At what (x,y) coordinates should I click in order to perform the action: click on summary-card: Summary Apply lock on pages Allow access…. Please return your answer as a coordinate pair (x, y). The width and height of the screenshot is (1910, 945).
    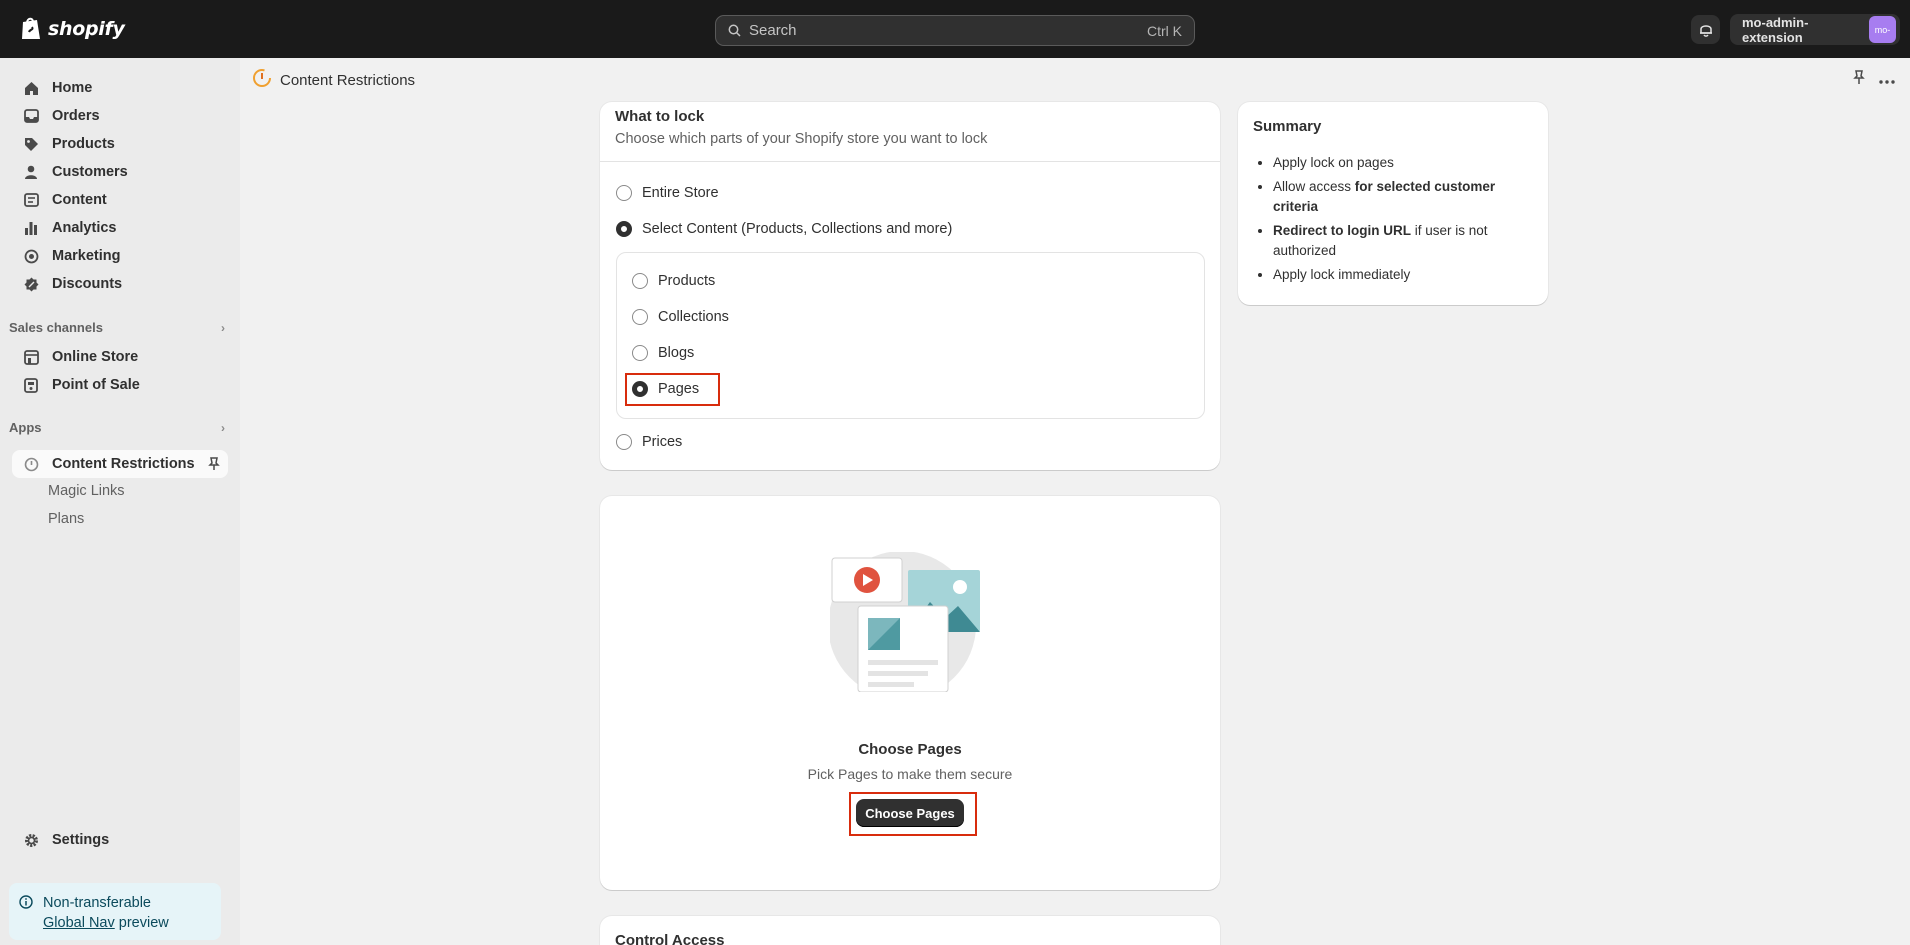
    Looking at the image, I should click on (1393, 203).